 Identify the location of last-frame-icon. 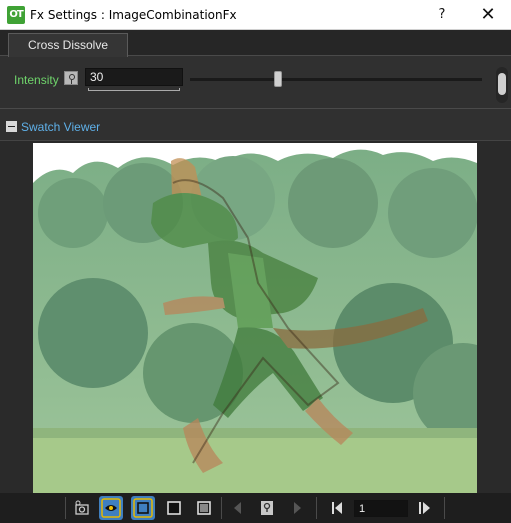
(425, 508).